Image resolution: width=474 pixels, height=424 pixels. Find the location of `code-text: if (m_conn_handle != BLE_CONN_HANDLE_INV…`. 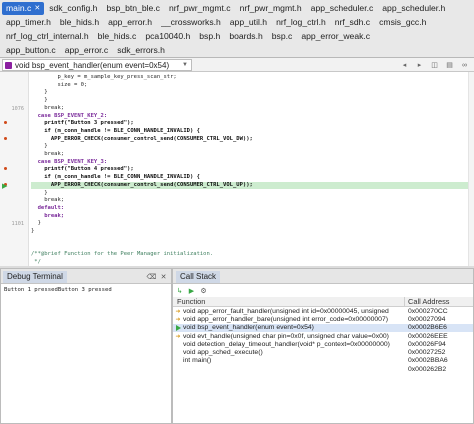

code-text: if (m_conn_handle != BLE_CONN_HANDLE_INV… is located at coordinates (115, 177).